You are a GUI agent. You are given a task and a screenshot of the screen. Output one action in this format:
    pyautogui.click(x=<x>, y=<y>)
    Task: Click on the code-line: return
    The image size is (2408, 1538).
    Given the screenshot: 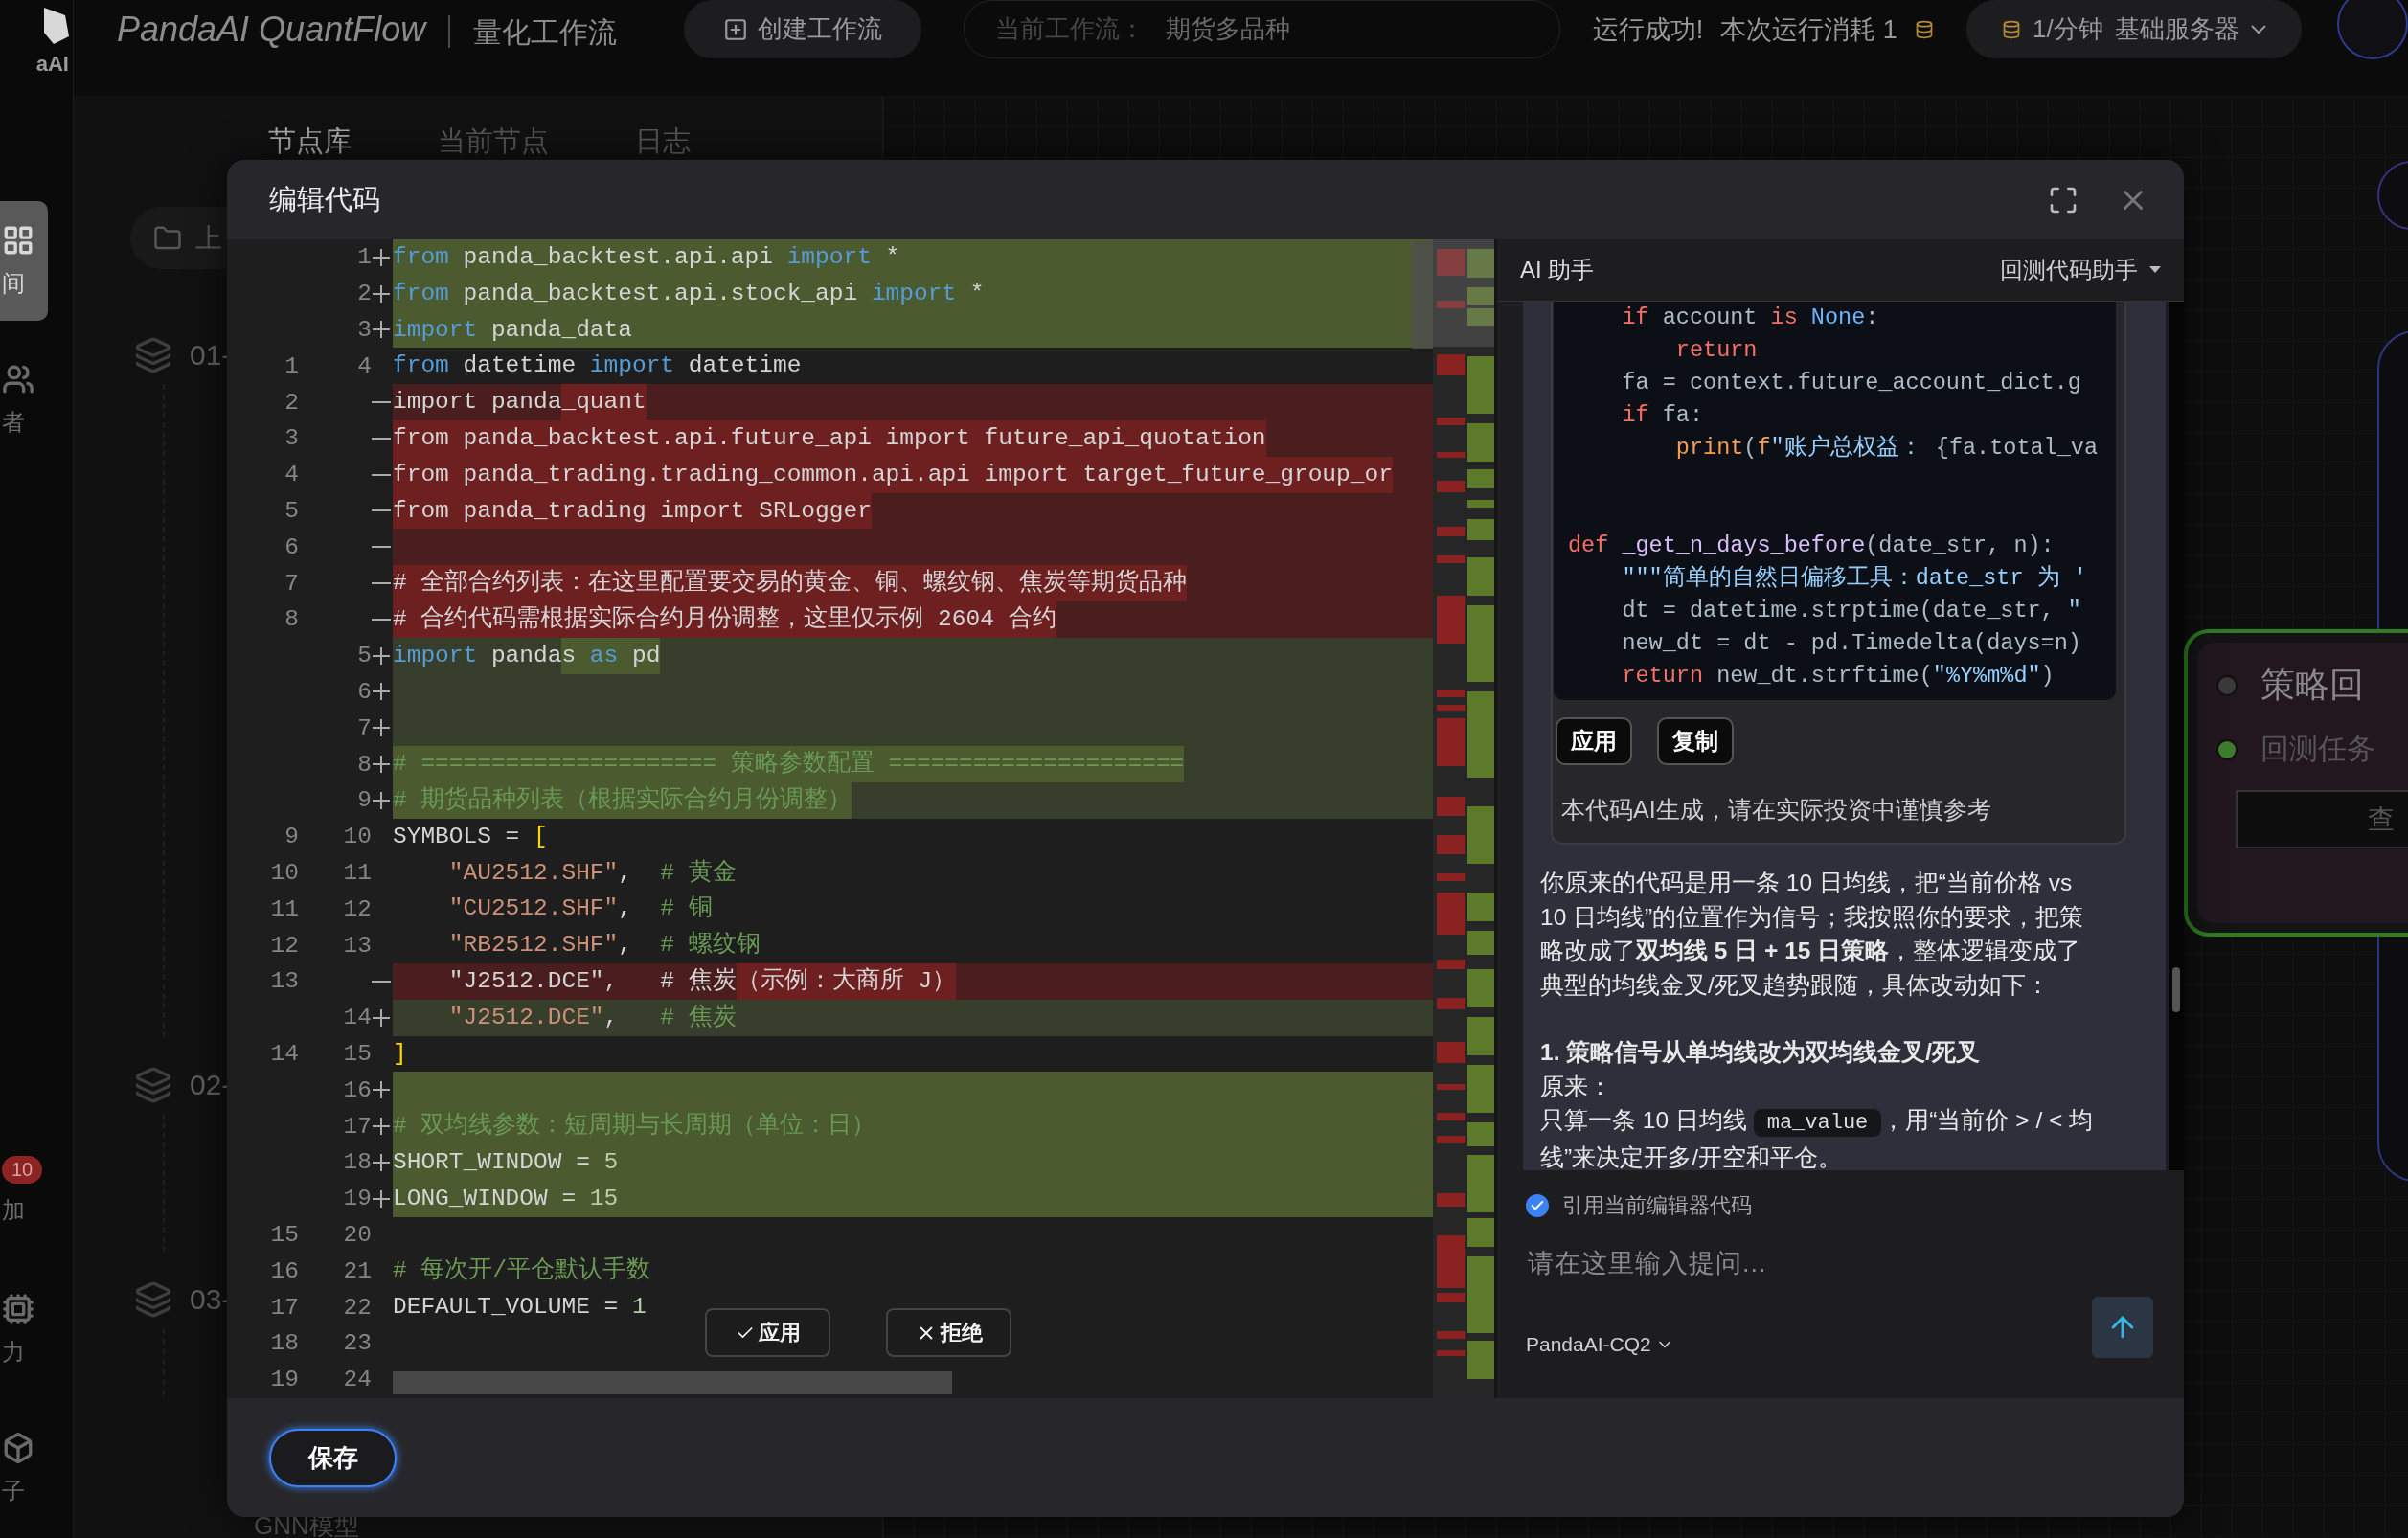 What is the action you would take?
    pyautogui.click(x=1716, y=350)
    